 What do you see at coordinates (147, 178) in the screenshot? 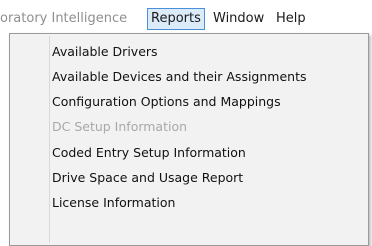
I see `menu-item-drive-space-usage: Drive Space and Usage Report` at bounding box center [147, 178].